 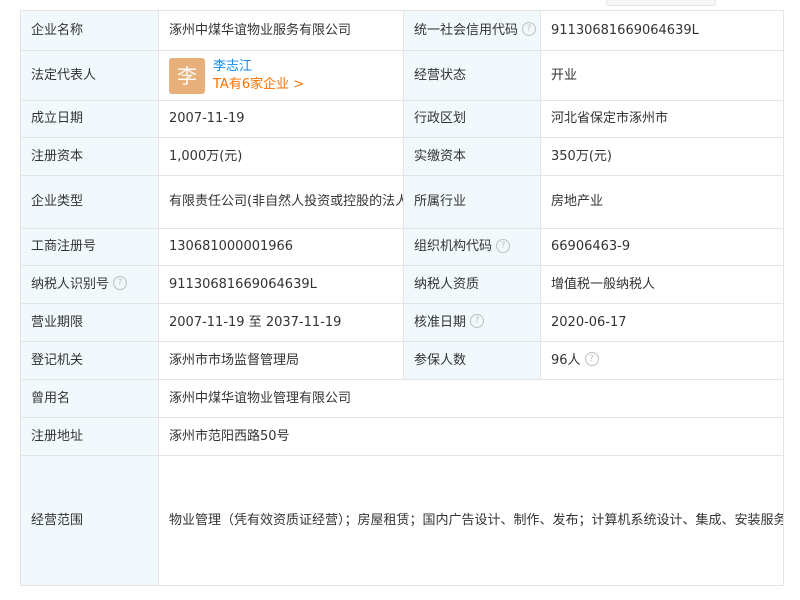 I want to click on status-label: 经营状态, so click(x=472, y=75).